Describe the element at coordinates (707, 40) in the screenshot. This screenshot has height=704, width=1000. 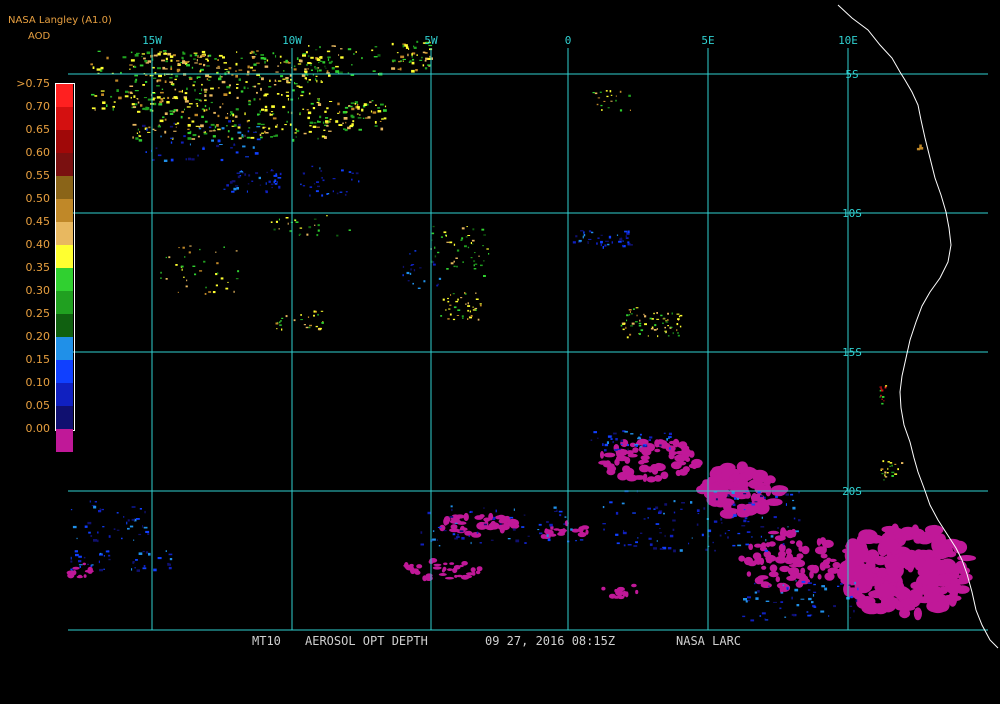
I see `longitude-label: 5E` at that location.